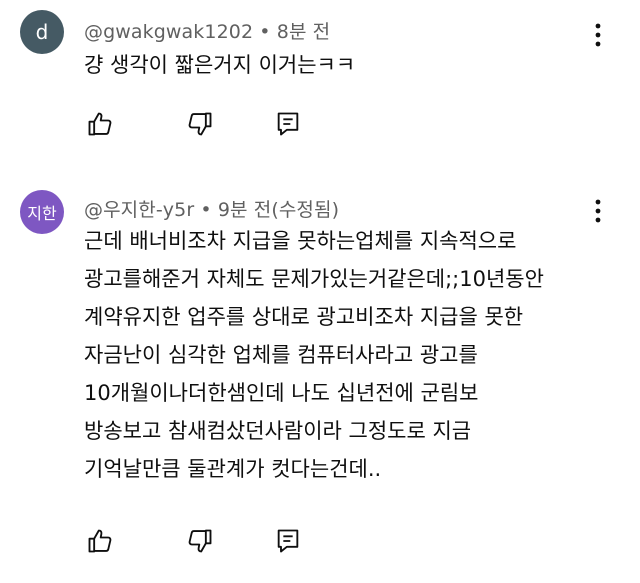  I want to click on comment-2-like-button, so click(100, 541).